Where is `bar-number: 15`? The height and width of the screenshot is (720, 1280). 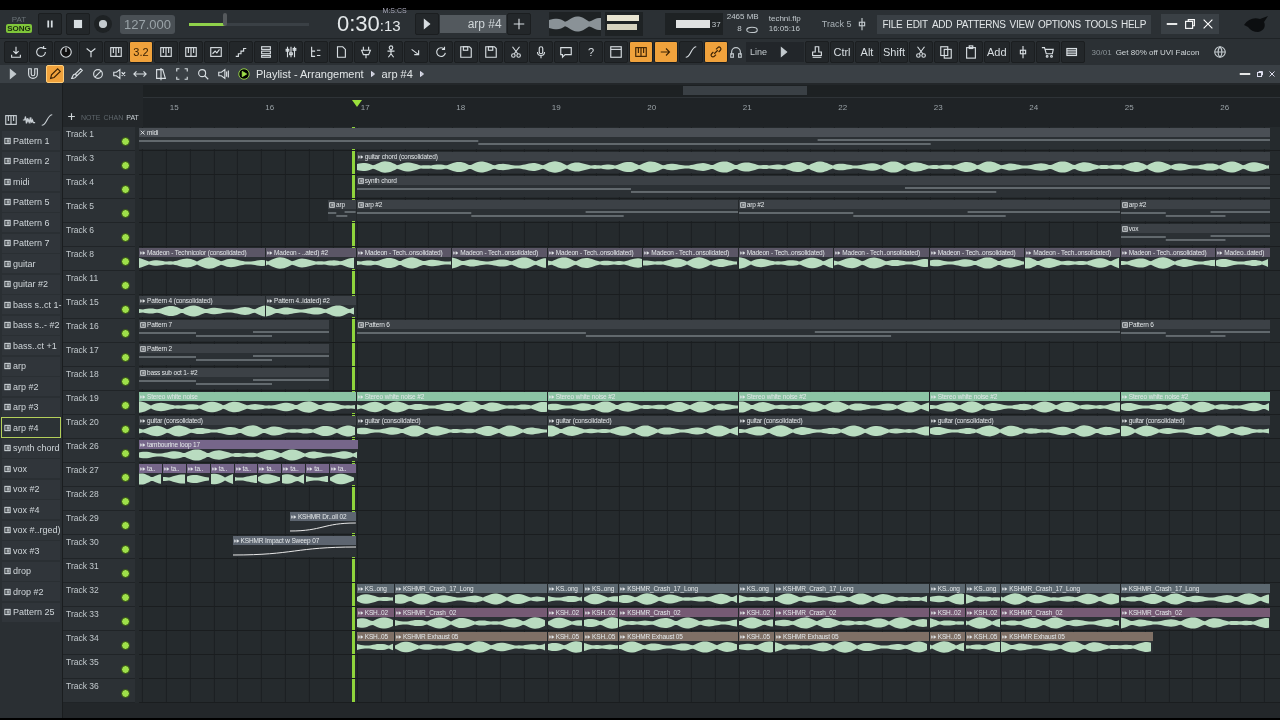
bar-number: 15 is located at coordinates (174, 107).